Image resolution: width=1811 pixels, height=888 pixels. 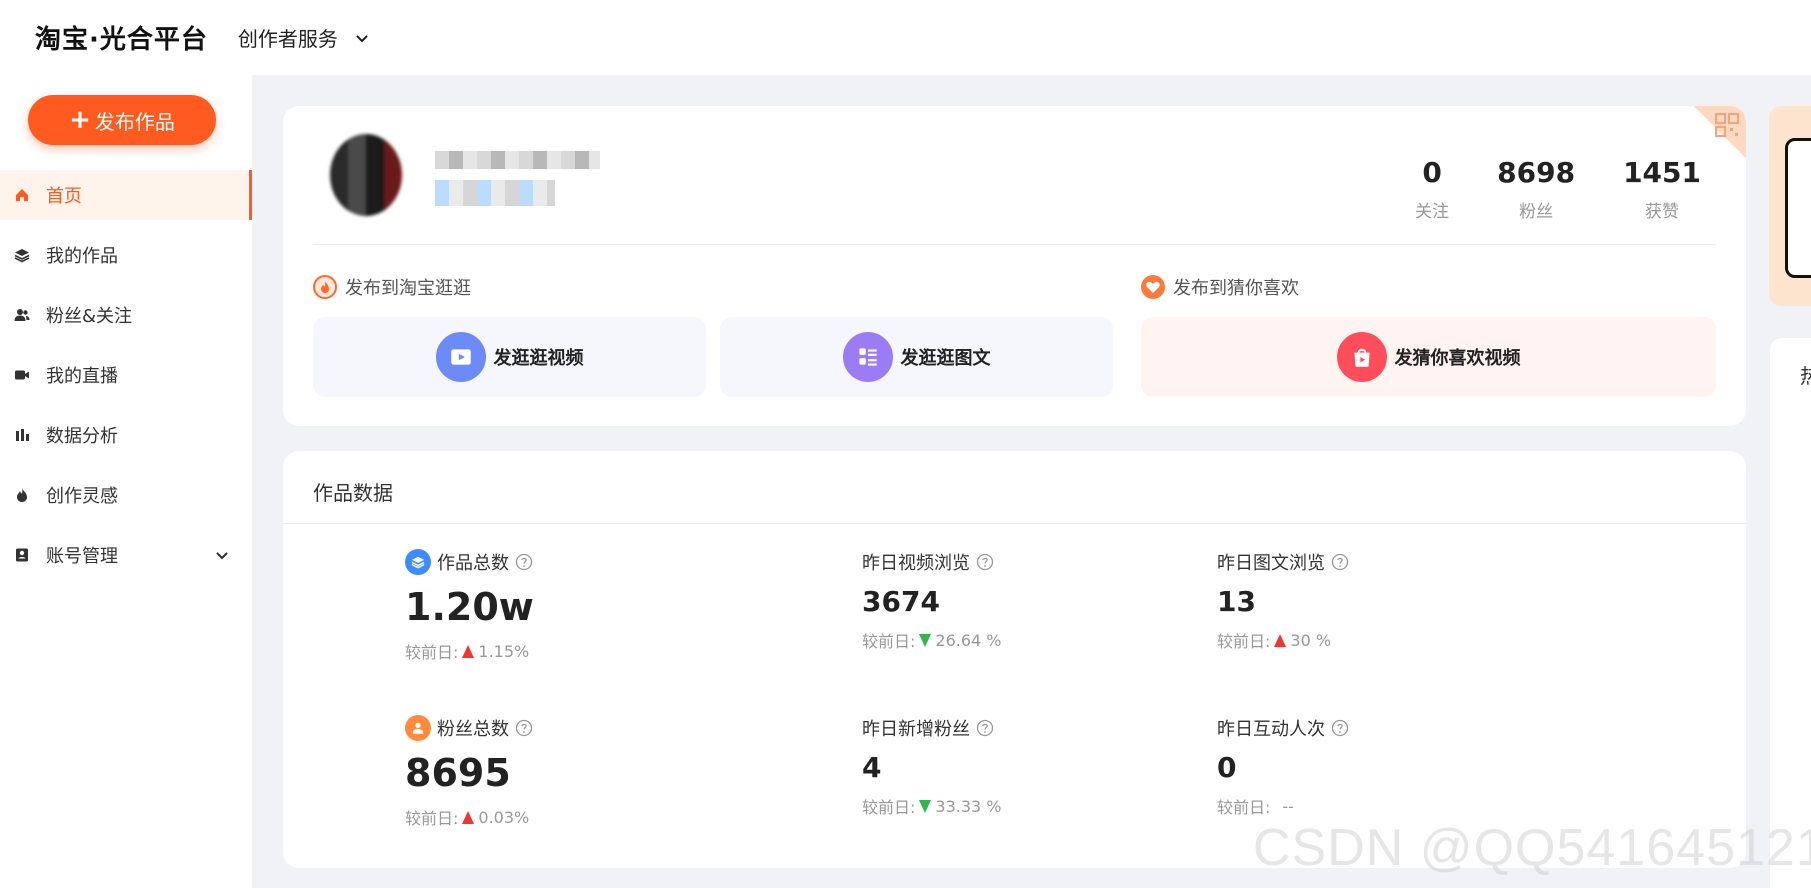 I want to click on layers-icon, so click(x=418, y=562).